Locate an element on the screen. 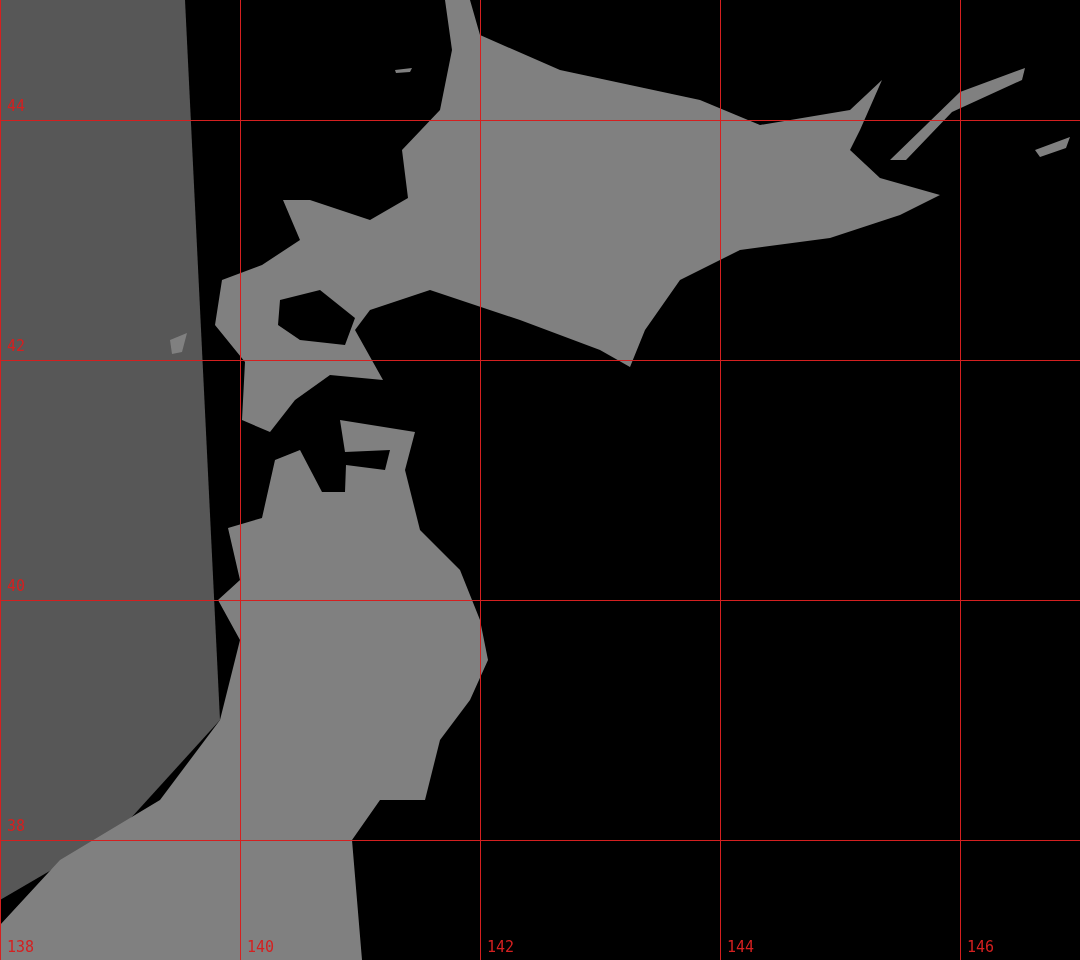  longitude-label: 138 is located at coordinates (21, 947).